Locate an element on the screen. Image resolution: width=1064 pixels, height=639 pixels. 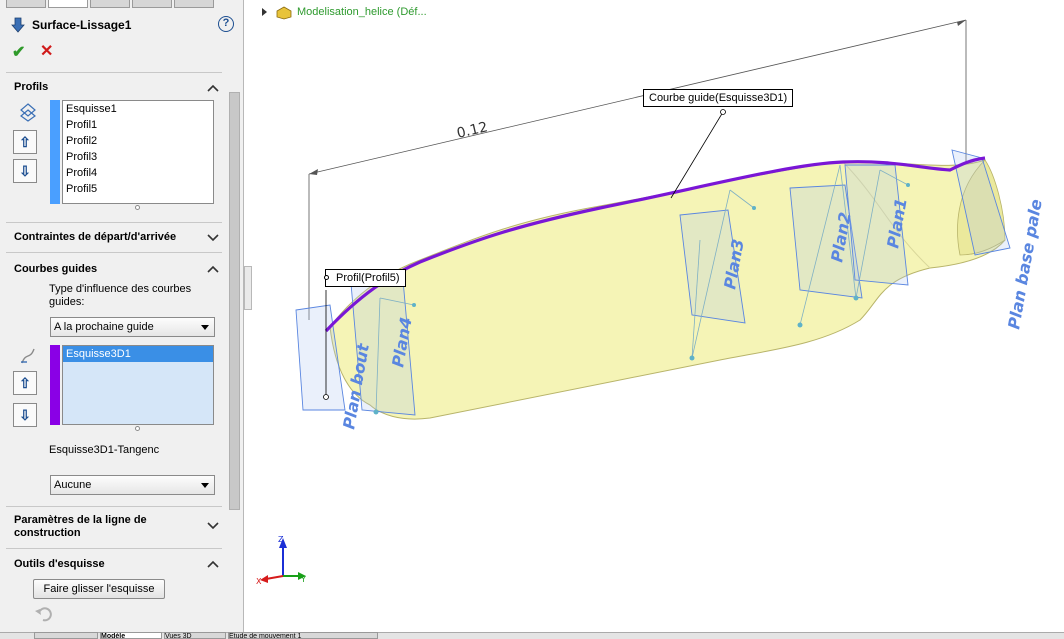
guide-influence-select: A la prochaine guide is located at coordinates (132, 327).